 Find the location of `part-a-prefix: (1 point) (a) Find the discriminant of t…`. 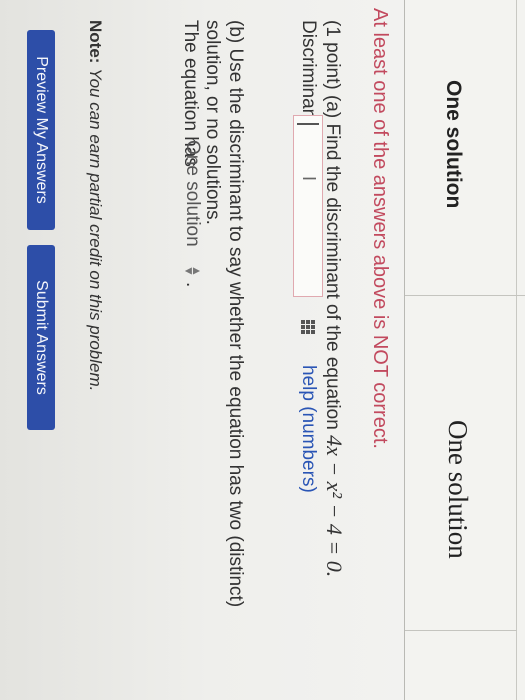

part-a-prefix: (1 point) (a) Find the discriminant of t… is located at coordinates (332, 225).